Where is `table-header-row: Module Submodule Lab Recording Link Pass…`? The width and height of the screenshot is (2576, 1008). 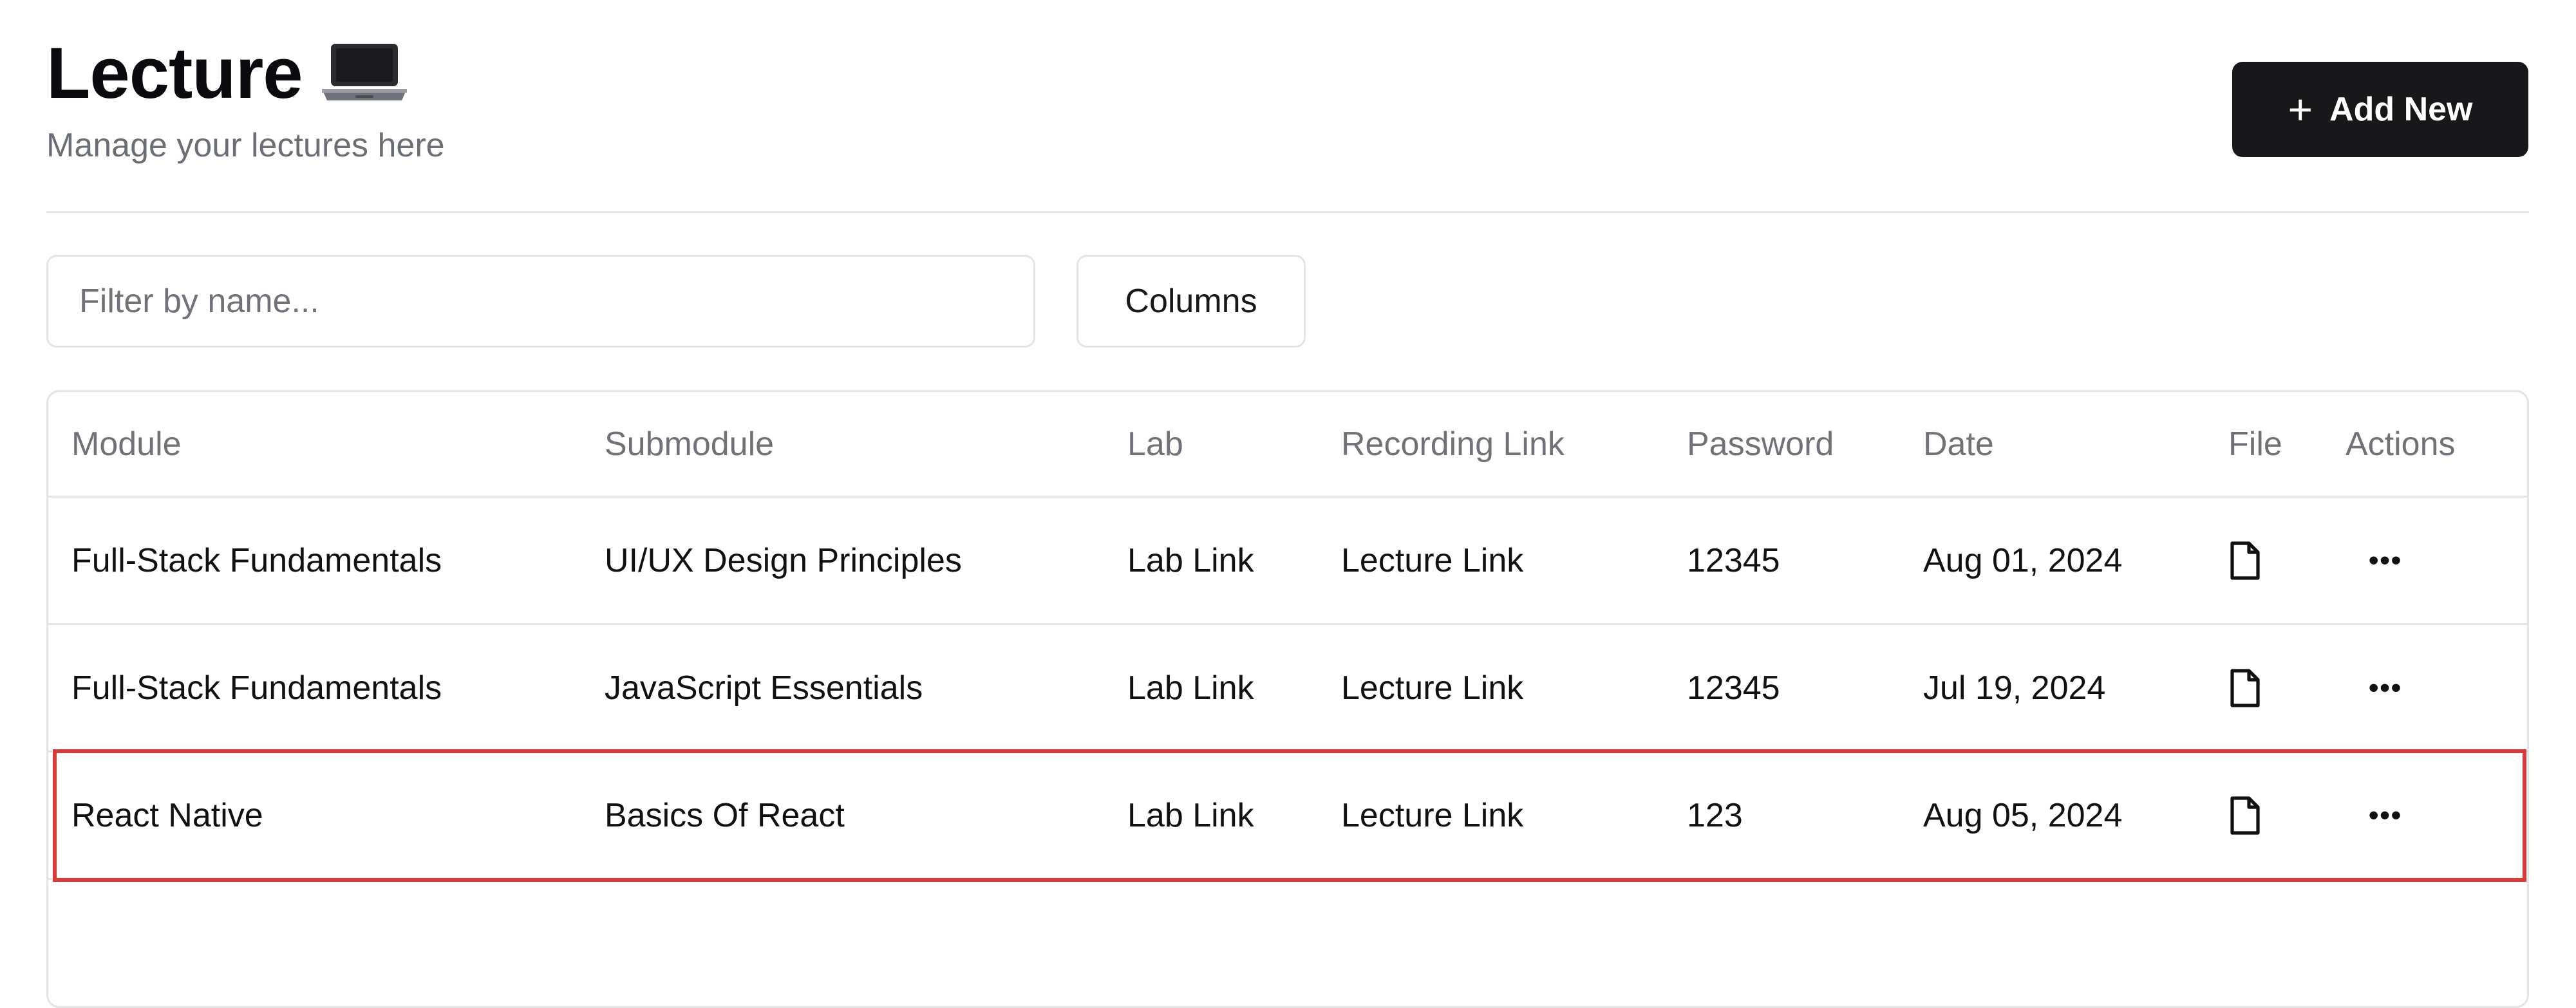
table-header-row: Module Submodule Lab Recording Link Pass… is located at coordinates (1287, 445).